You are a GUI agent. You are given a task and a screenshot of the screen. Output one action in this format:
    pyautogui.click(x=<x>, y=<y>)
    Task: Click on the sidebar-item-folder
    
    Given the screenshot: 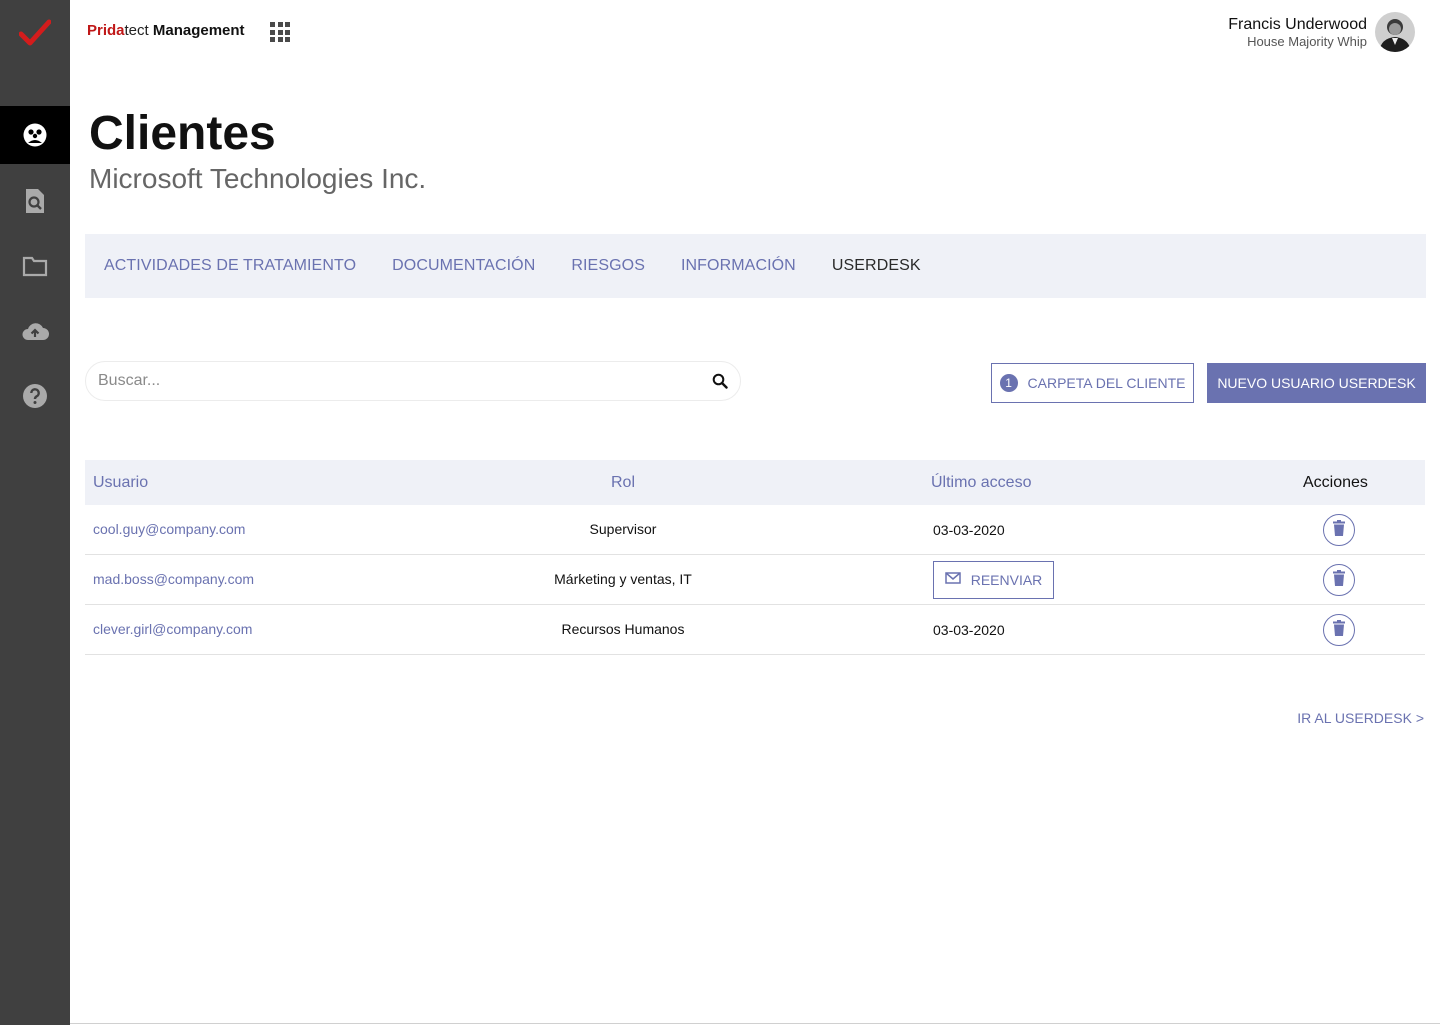 What is the action you would take?
    pyautogui.click(x=35, y=266)
    